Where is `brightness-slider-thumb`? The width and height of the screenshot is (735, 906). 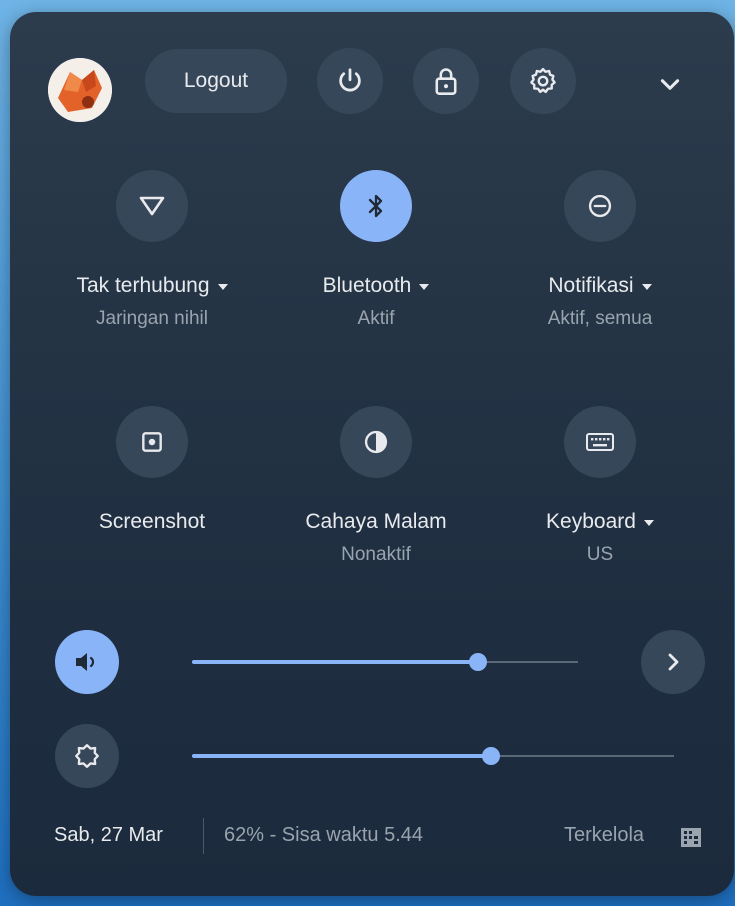
brightness-slider-thumb is located at coordinates (491, 756).